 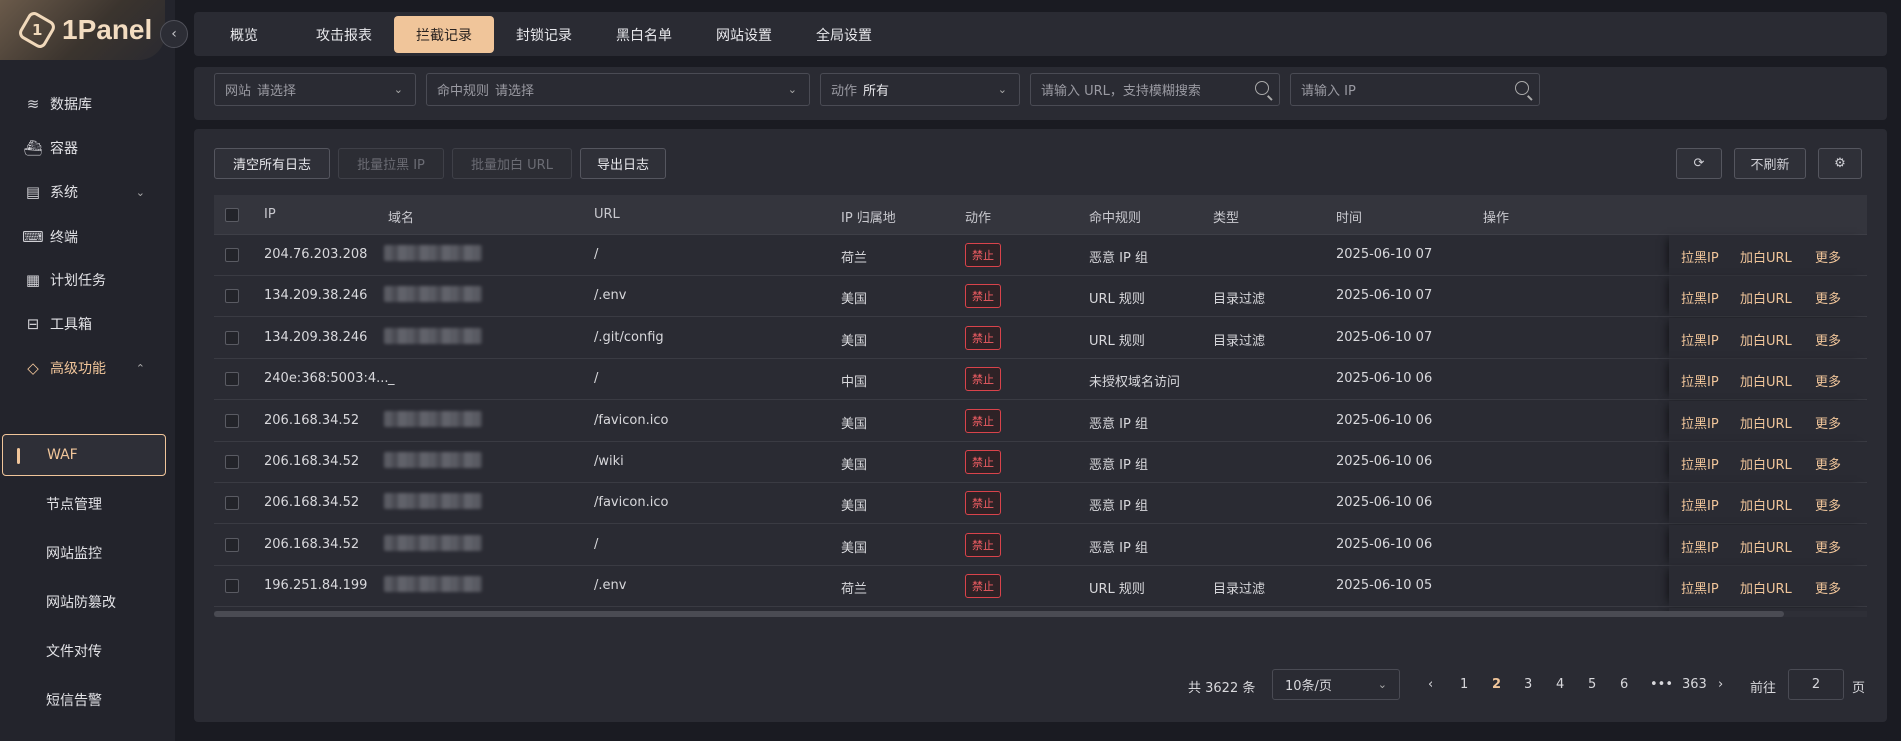 I want to click on pagination-ellipsis: •••, so click(x=1661, y=684).